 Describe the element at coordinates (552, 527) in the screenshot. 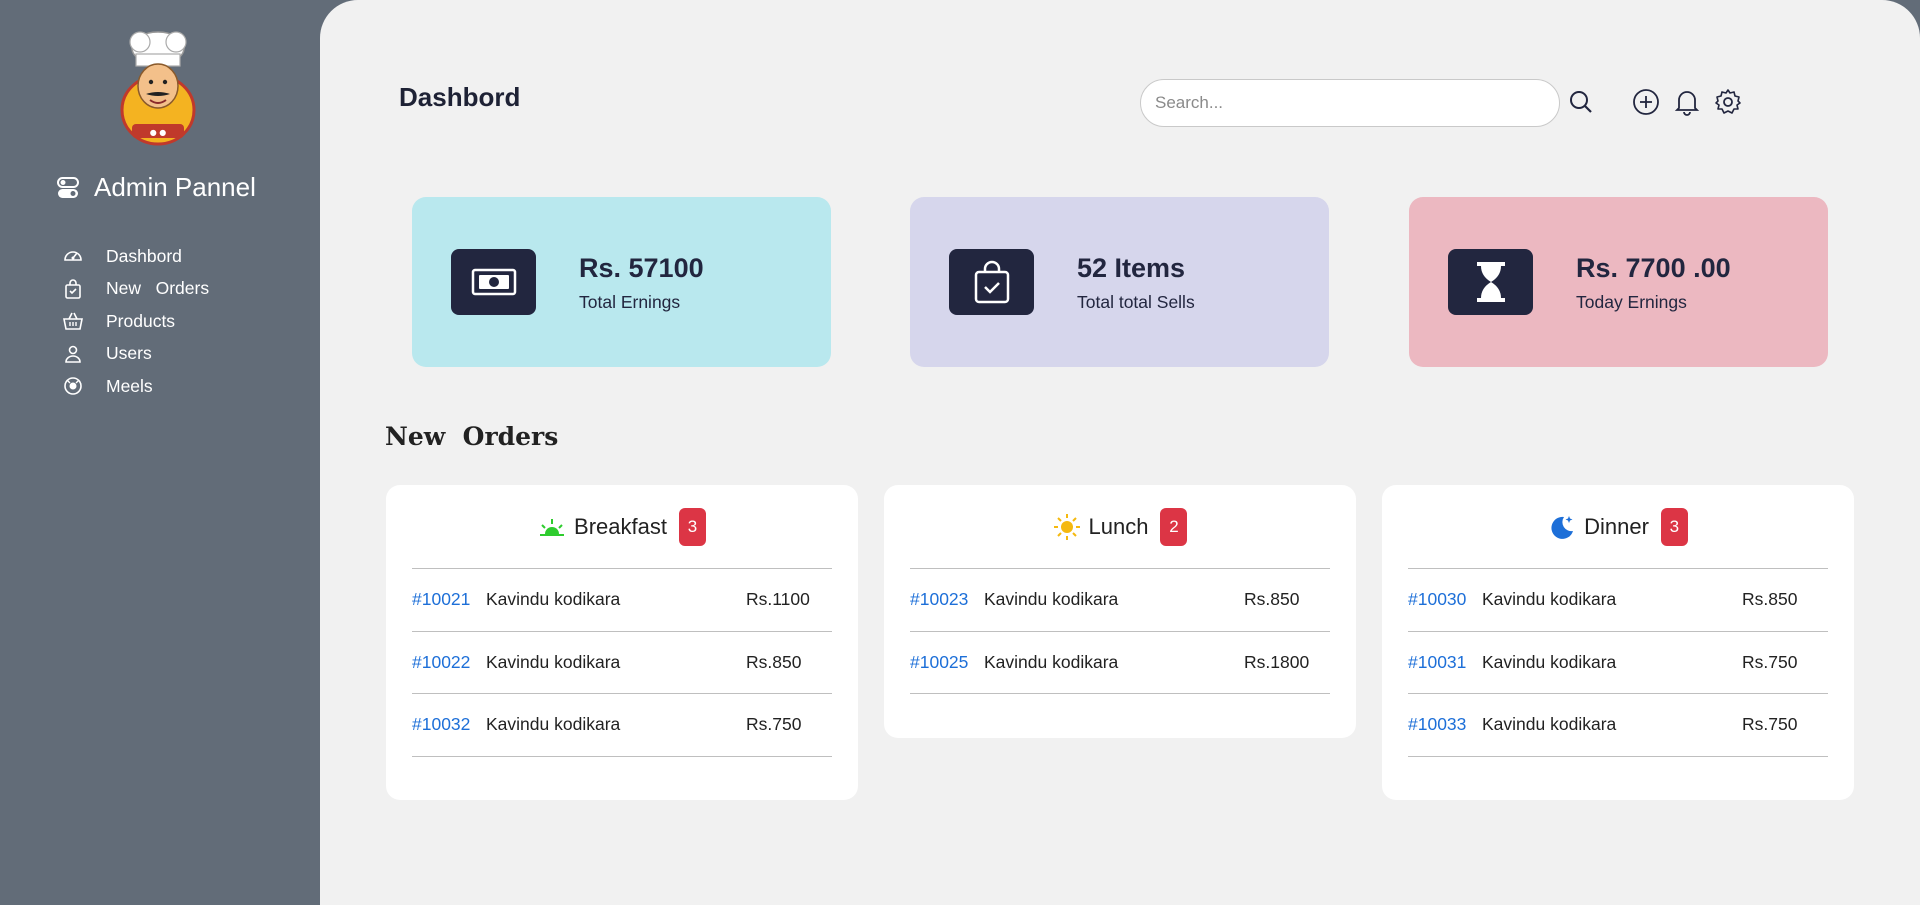

I see `sunrise-icon` at that location.